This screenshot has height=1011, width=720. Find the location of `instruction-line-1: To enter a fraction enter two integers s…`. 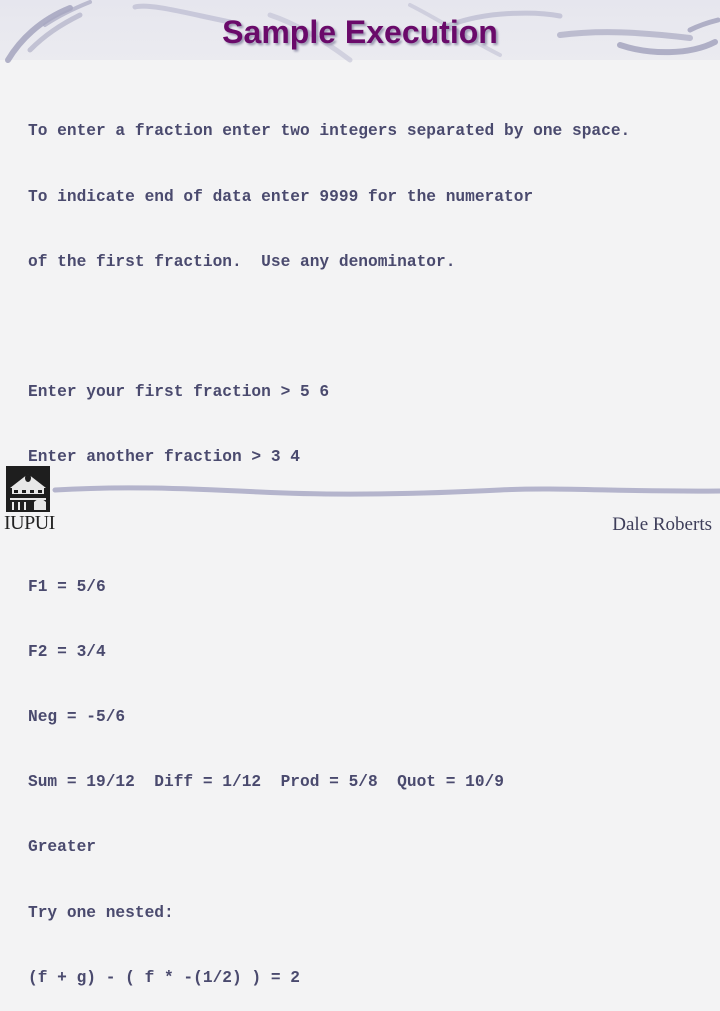

instruction-line-1: To enter a fraction enter two integers s… is located at coordinates (329, 131).